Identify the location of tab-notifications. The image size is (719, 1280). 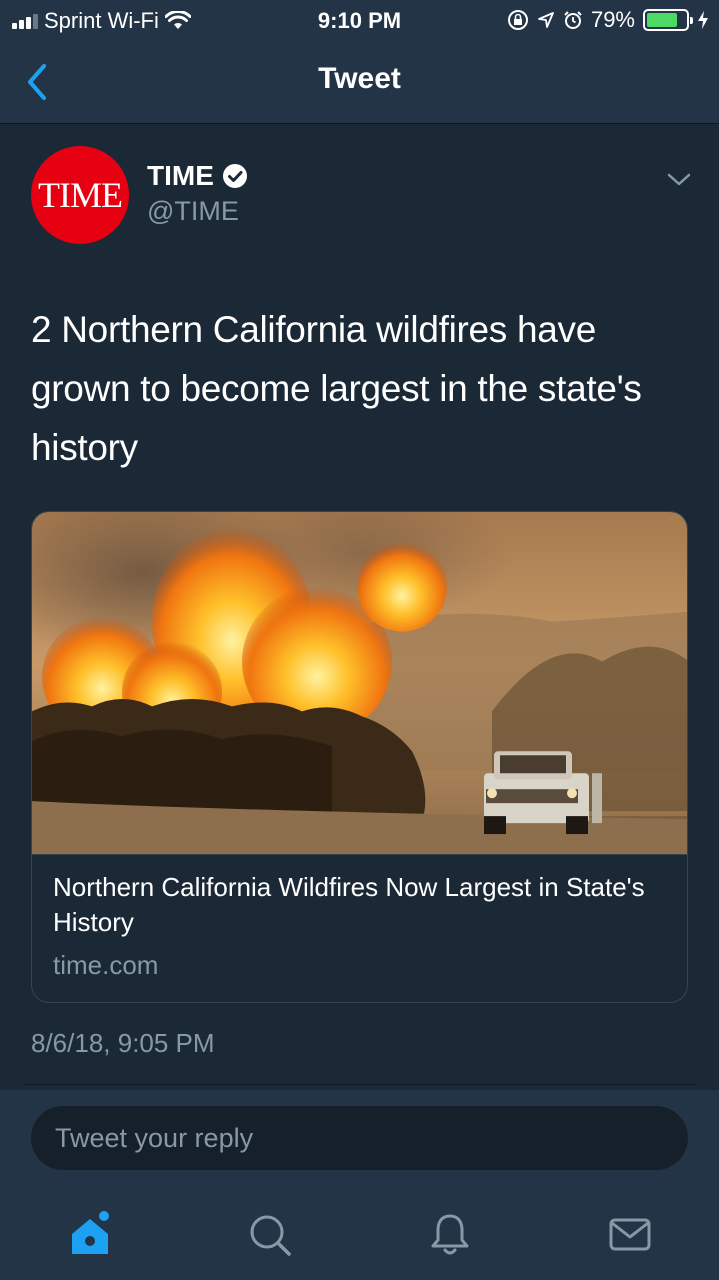
(450, 1234).